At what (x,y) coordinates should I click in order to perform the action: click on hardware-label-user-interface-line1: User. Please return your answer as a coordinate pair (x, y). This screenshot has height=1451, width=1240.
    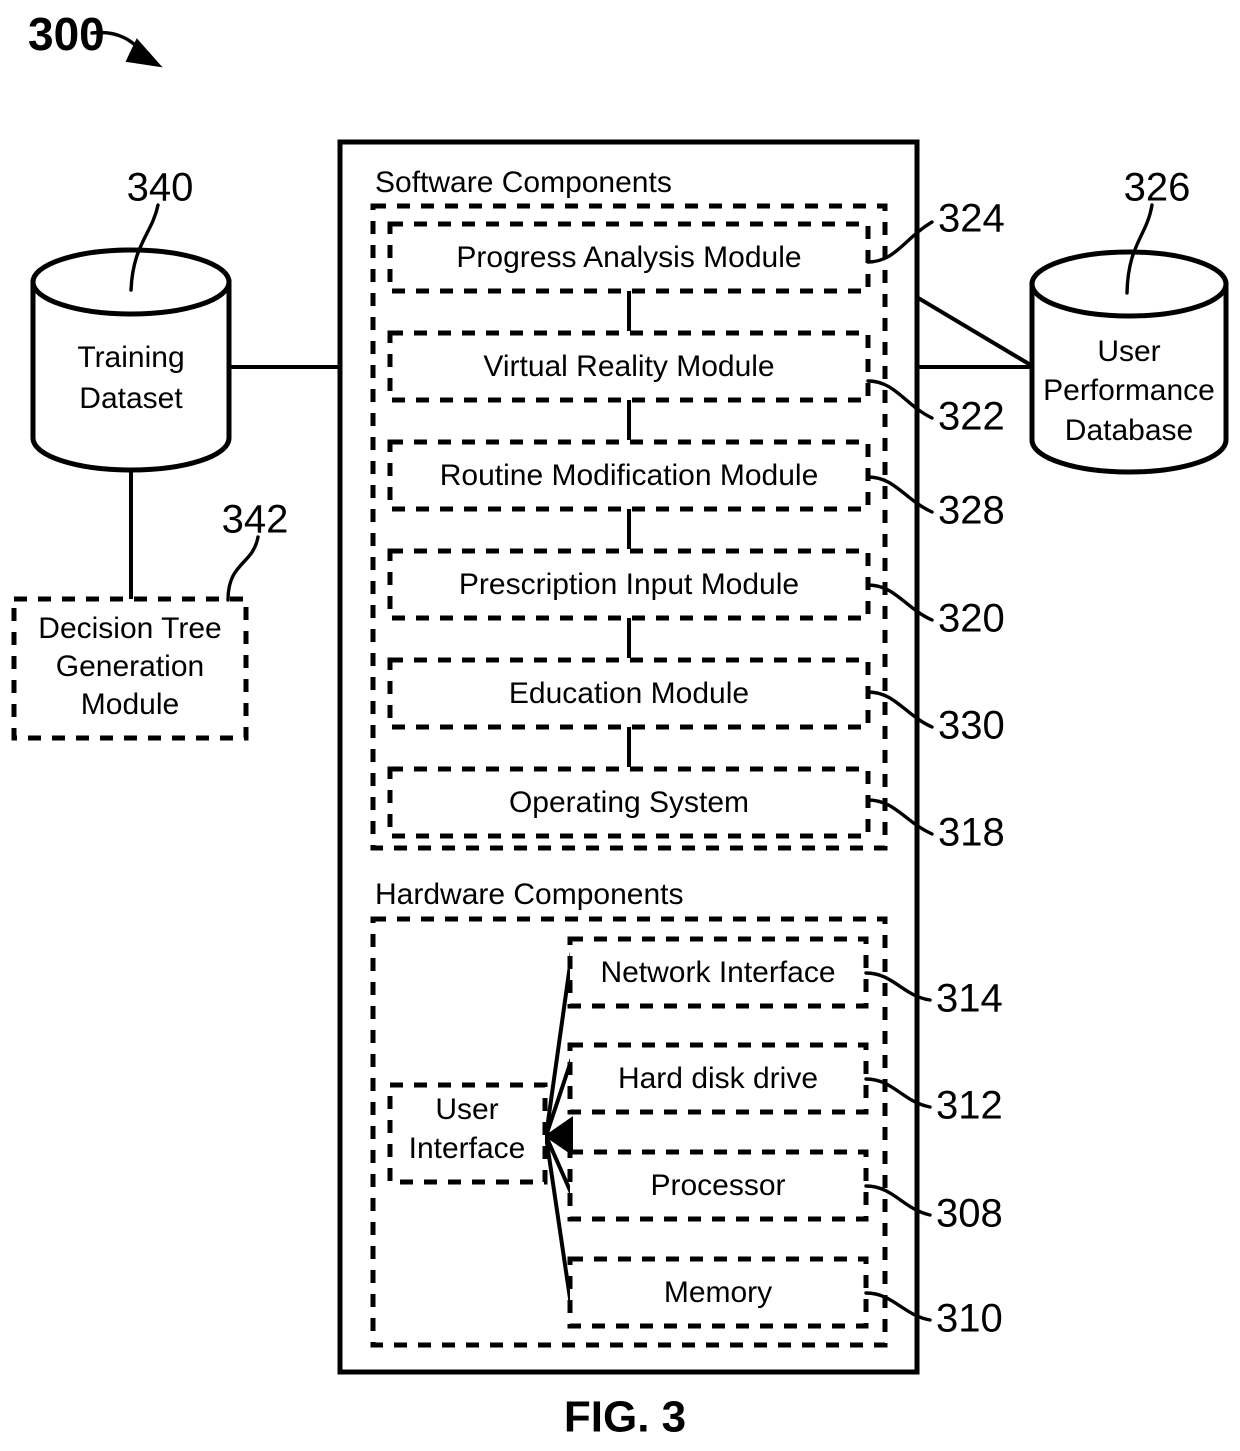
    Looking at the image, I should click on (466, 1109).